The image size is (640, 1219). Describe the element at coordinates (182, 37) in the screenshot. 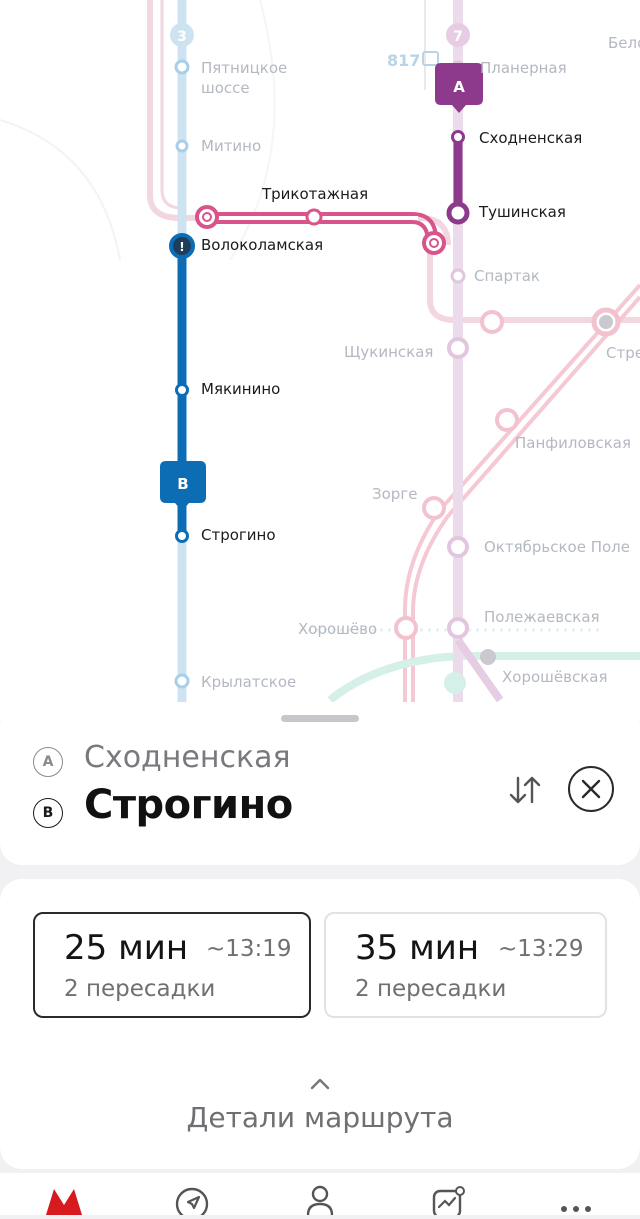

I see `line-3-badge: 3` at that location.